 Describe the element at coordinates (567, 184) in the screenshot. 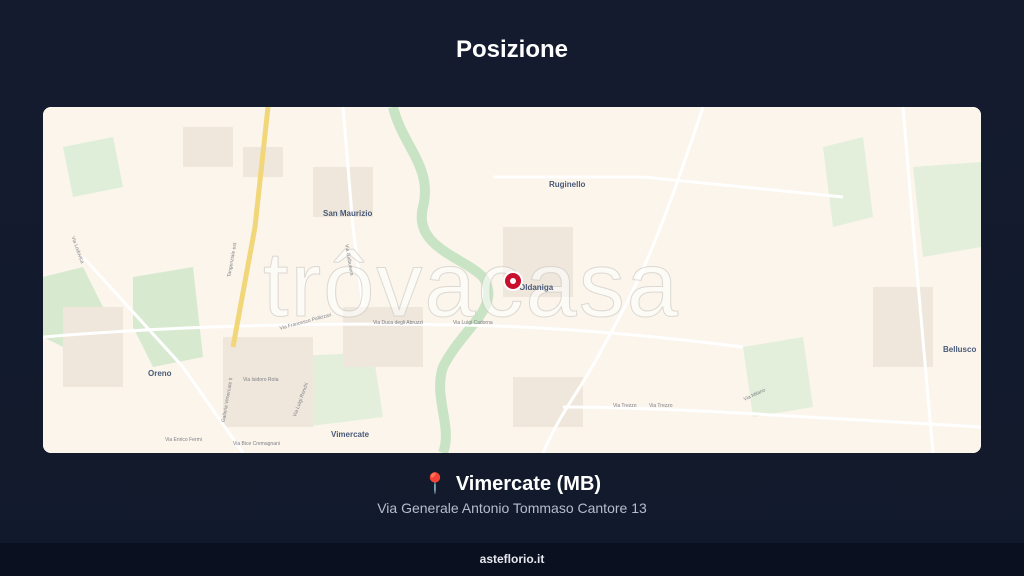

I see `place-label-ruginello: Ruginello` at that location.